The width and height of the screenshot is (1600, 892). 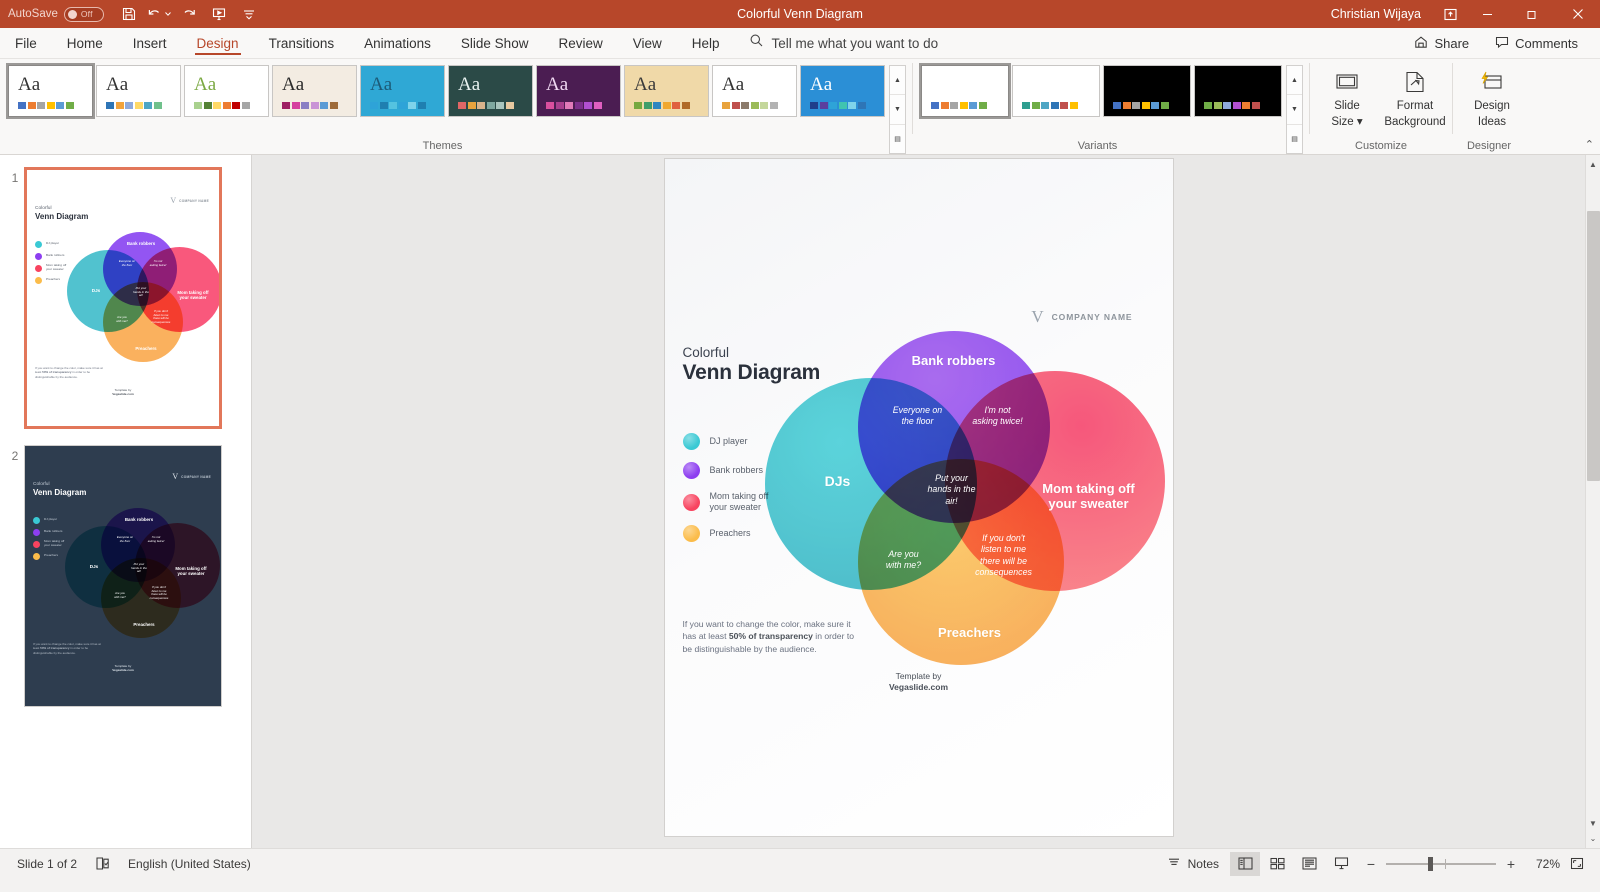 I want to click on format-background-button: Format Background, so click(x=1415, y=94).